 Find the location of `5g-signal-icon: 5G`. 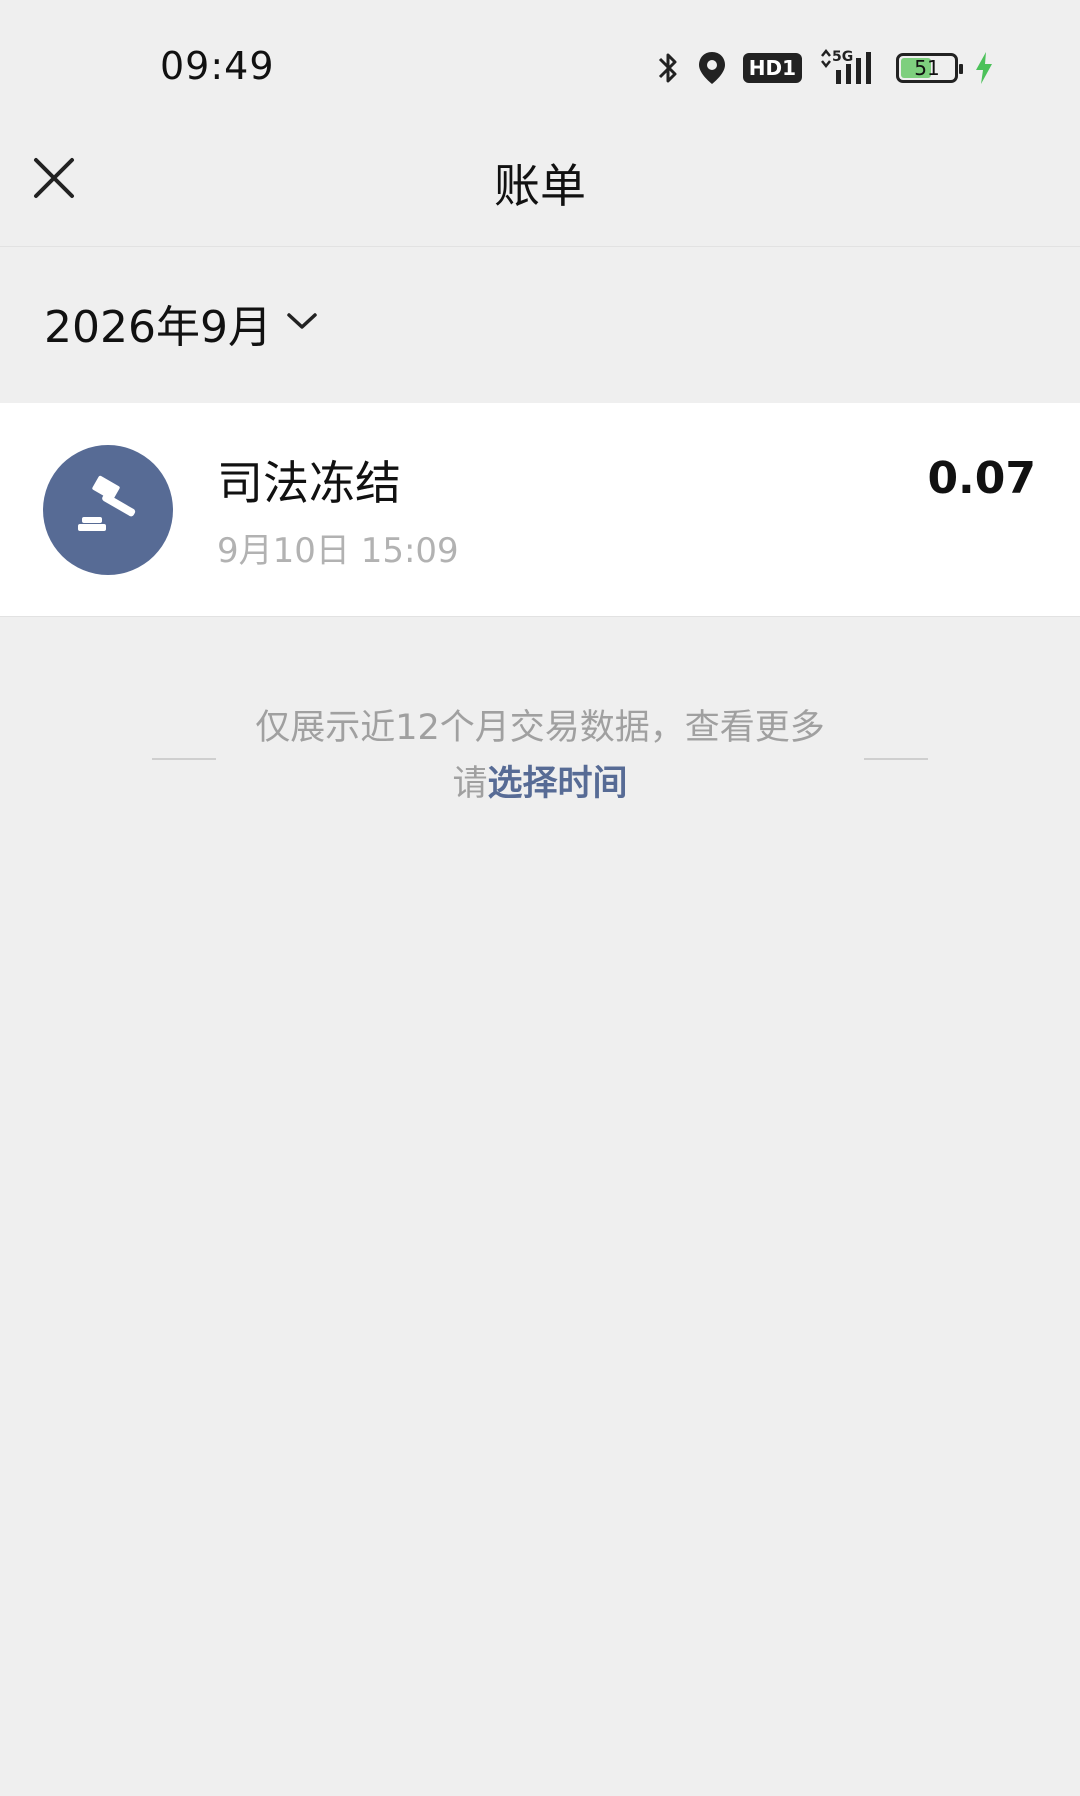

5g-signal-icon: 5G is located at coordinates (849, 68).